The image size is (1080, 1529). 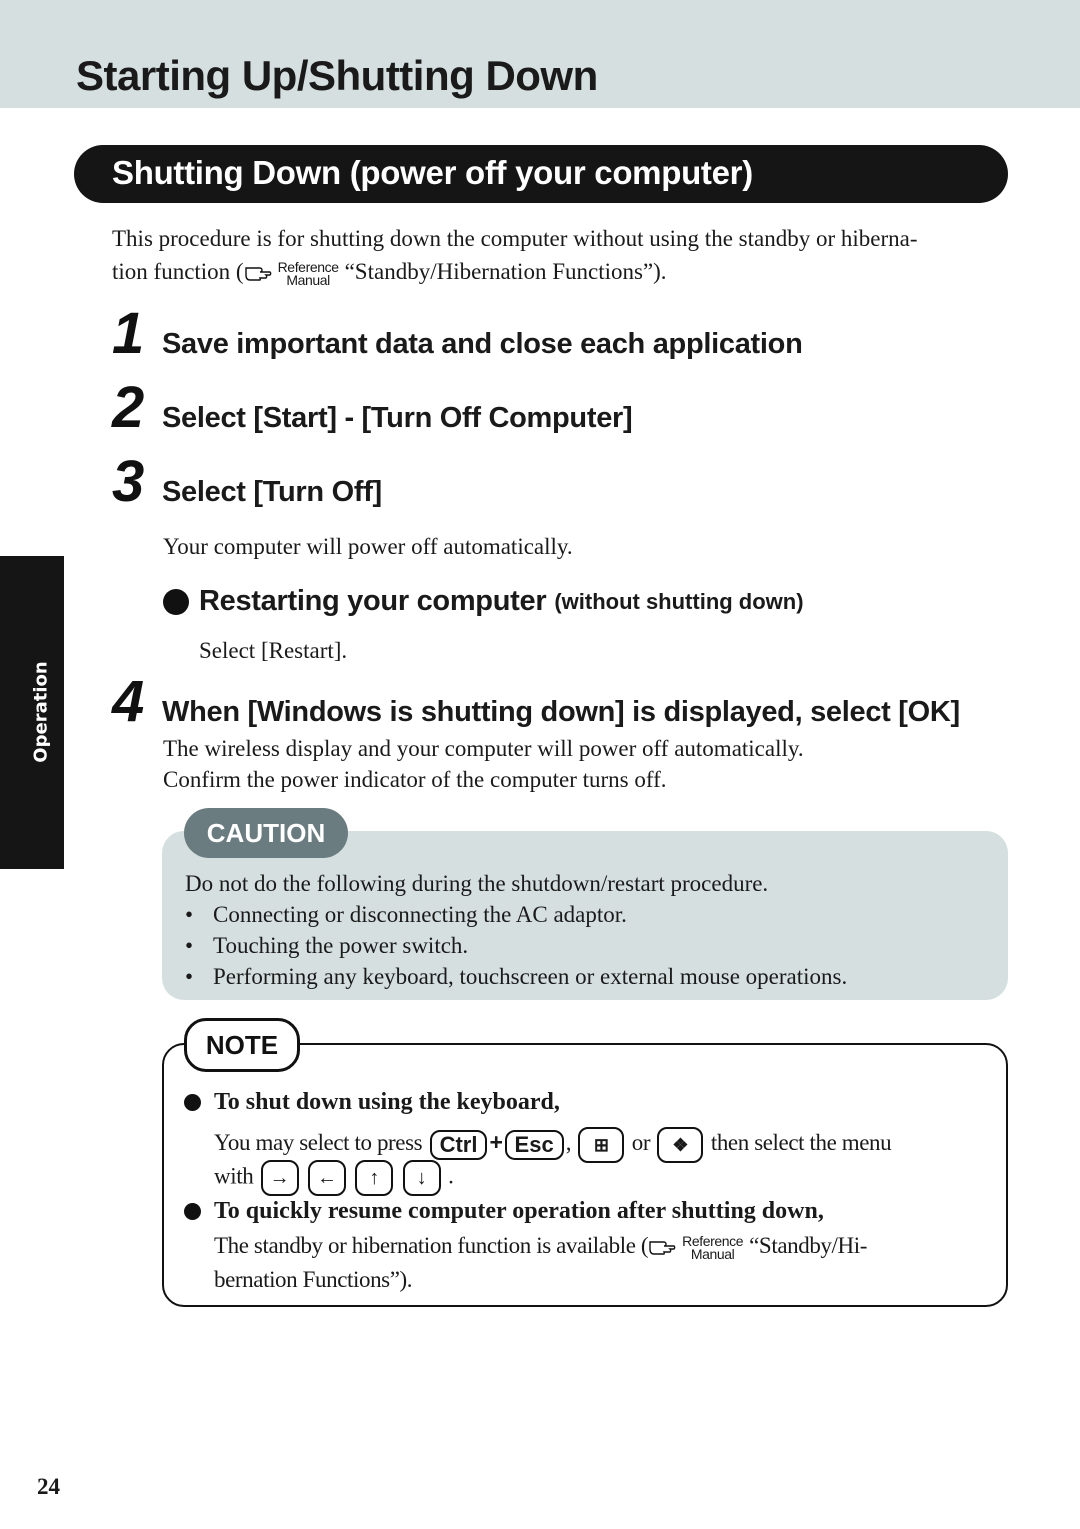 What do you see at coordinates (48, 1486) in the screenshot?
I see `page-number: 24` at bounding box center [48, 1486].